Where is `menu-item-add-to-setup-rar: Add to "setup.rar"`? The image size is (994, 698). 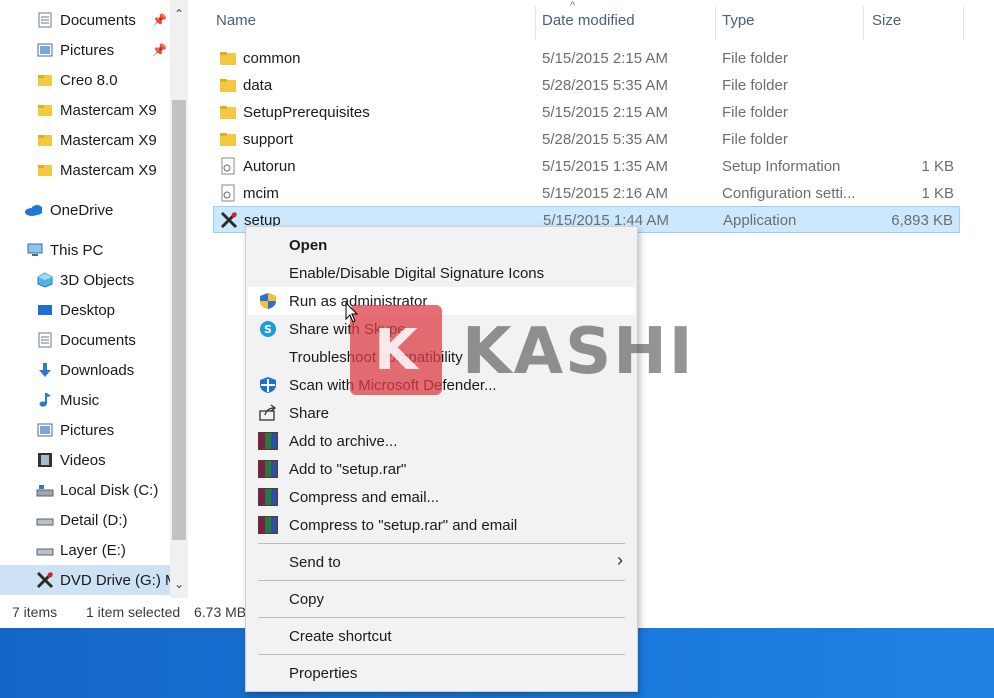 menu-item-add-to-setup-rar: Add to "setup.rar" is located at coordinates (441, 469).